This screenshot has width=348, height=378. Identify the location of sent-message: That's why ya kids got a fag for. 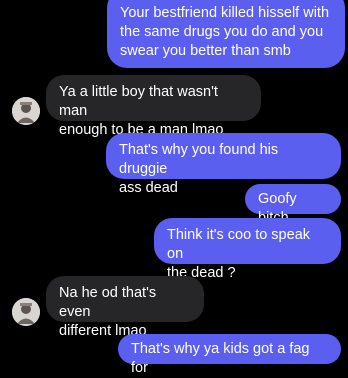
(229, 355).